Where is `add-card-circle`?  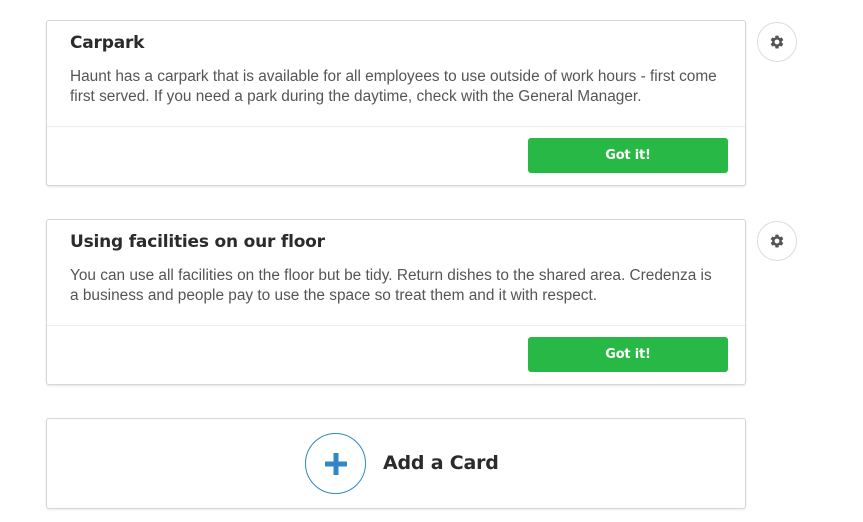
add-card-circle is located at coordinates (335, 463).